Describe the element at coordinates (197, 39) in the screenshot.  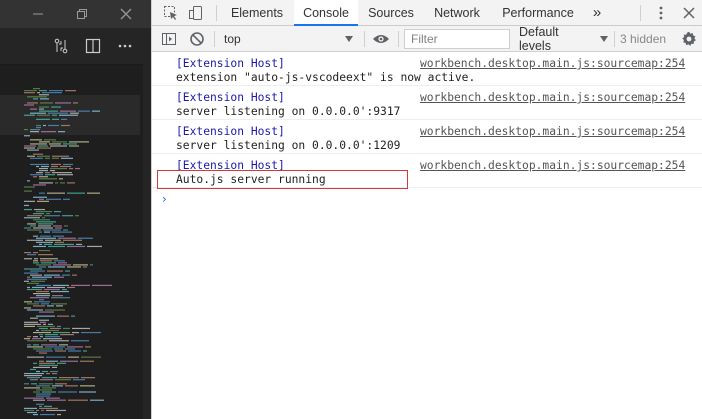
I see `clear-console-icon` at that location.